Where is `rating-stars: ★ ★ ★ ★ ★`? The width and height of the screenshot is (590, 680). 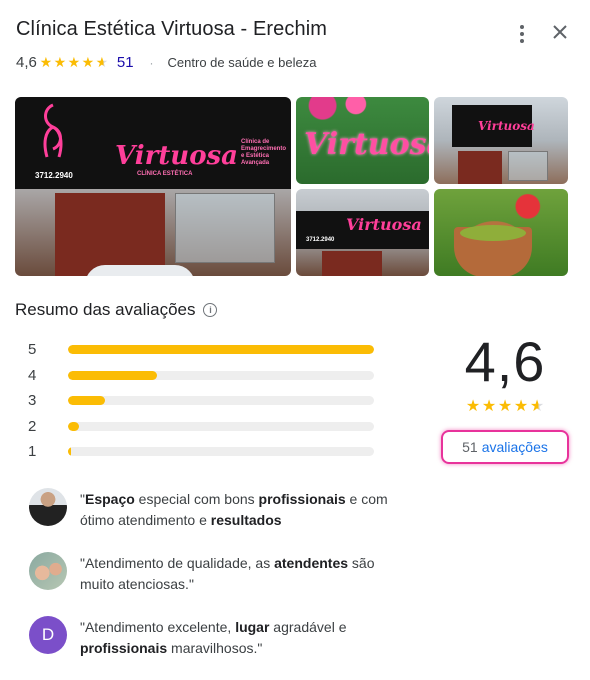 rating-stars: ★ ★ ★ ★ ★ is located at coordinates (74, 62).